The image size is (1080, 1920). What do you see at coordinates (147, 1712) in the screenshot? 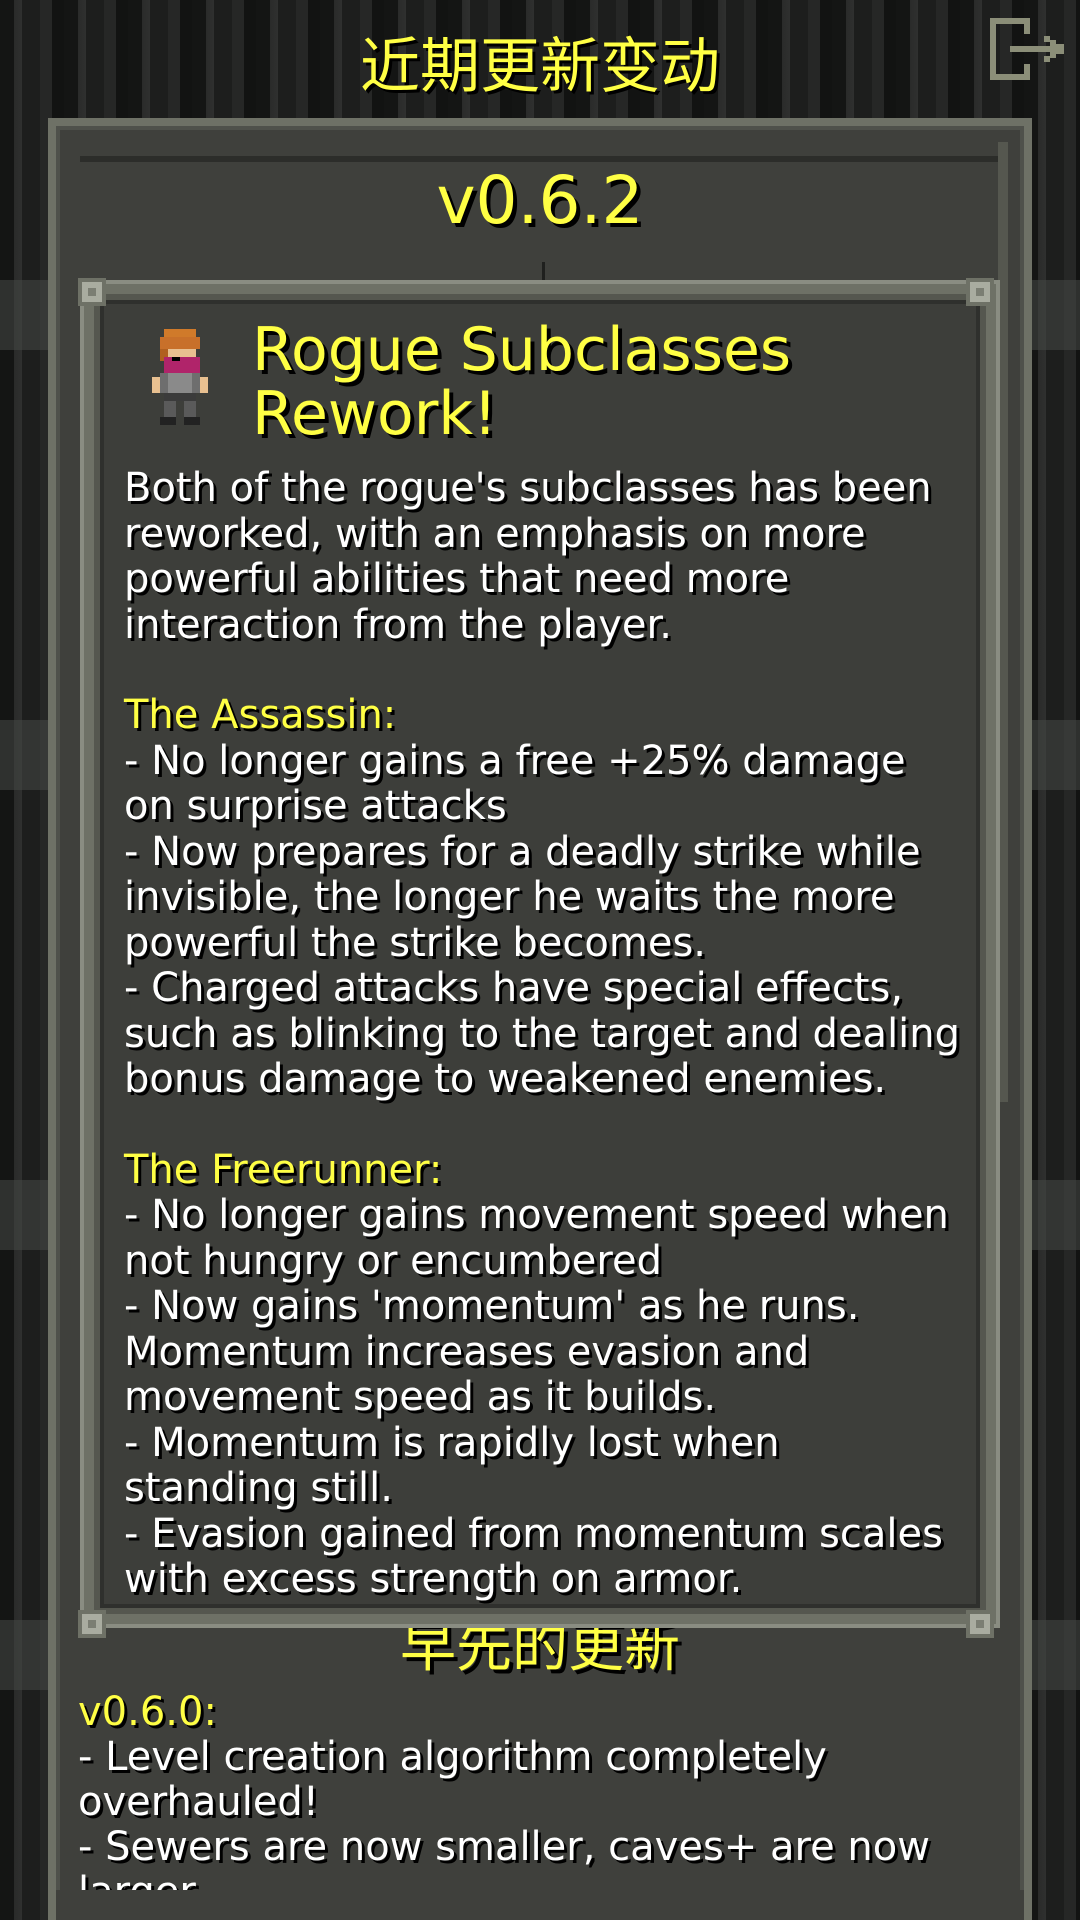
I see `older-version: v0.6.0:` at bounding box center [147, 1712].